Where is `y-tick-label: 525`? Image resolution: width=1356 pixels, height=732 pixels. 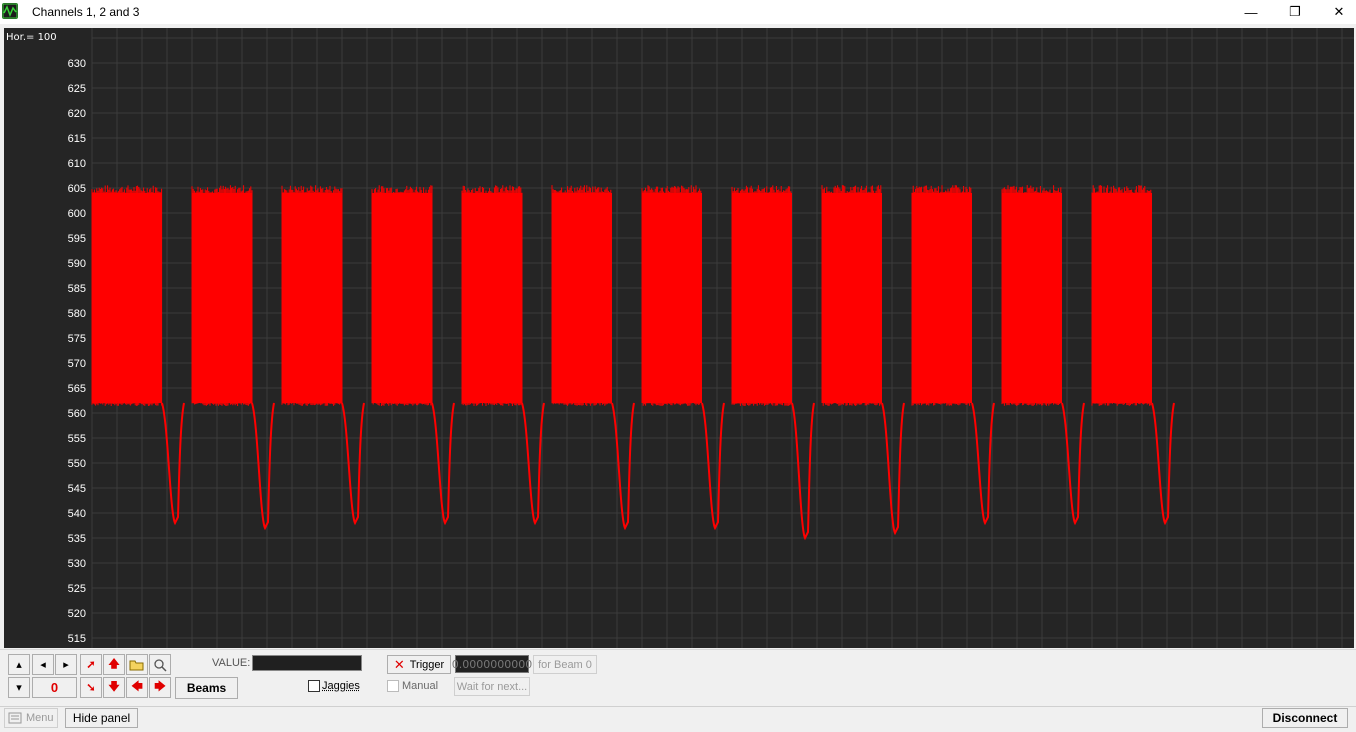 y-tick-label: 525 is located at coordinates (77, 589).